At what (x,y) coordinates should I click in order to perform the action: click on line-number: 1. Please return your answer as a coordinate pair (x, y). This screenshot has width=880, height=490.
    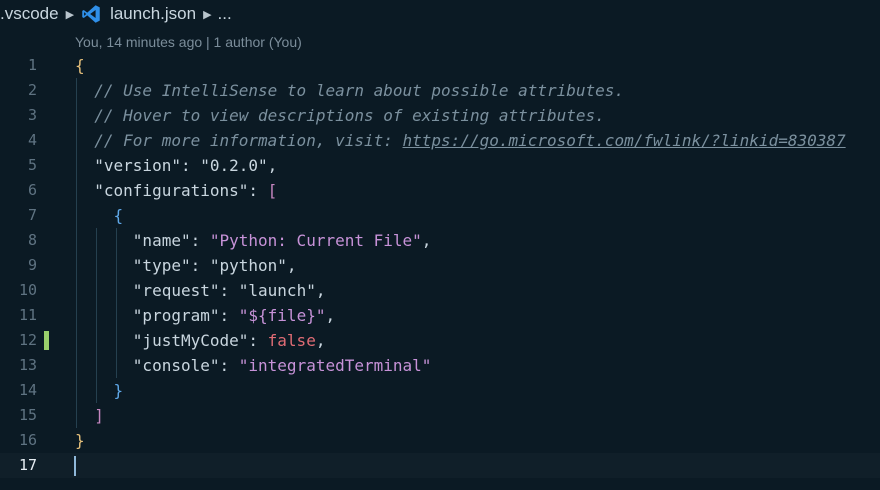
    Looking at the image, I should click on (32, 65).